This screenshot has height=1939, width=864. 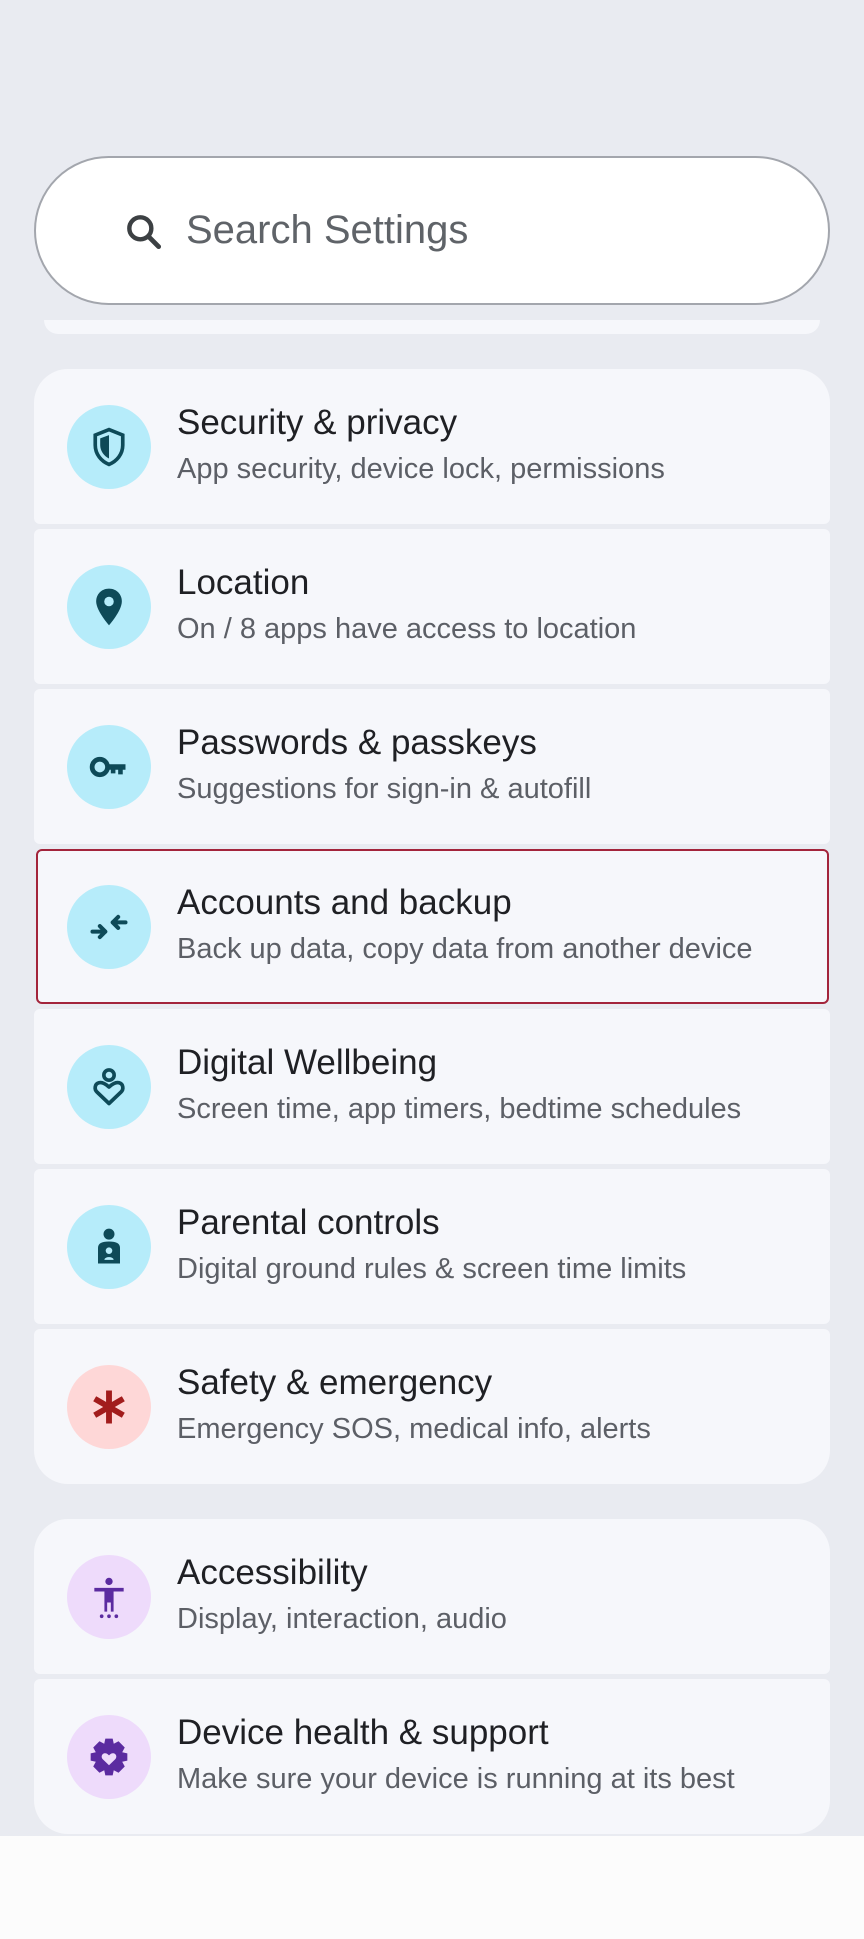 I want to click on item-subtitle: On / 8 apps have access to location, so click(x=407, y=629).